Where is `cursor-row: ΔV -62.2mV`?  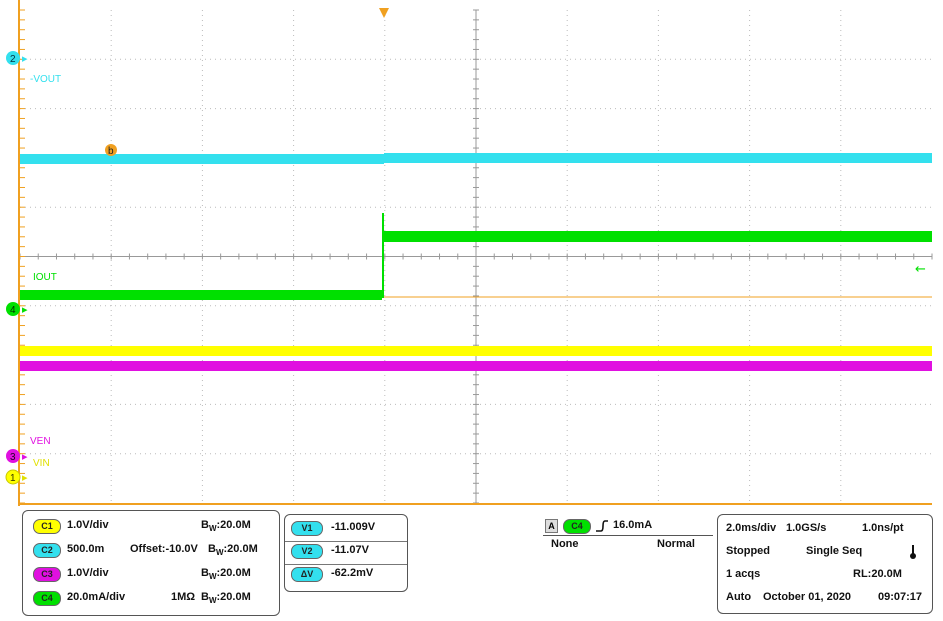
cursor-row: ΔV -62.2mV is located at coordinates (346, 576).